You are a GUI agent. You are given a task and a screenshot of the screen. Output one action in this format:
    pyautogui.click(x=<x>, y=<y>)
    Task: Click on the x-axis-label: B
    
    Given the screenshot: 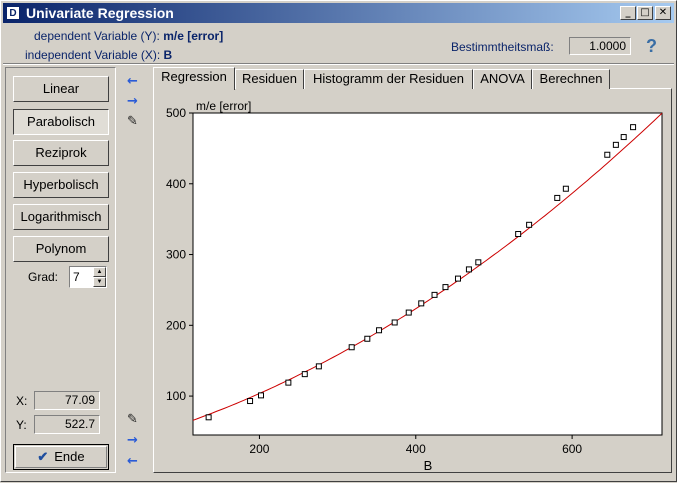 What is the action you would take?
    pyautogui.click(x=428, y=465)
    